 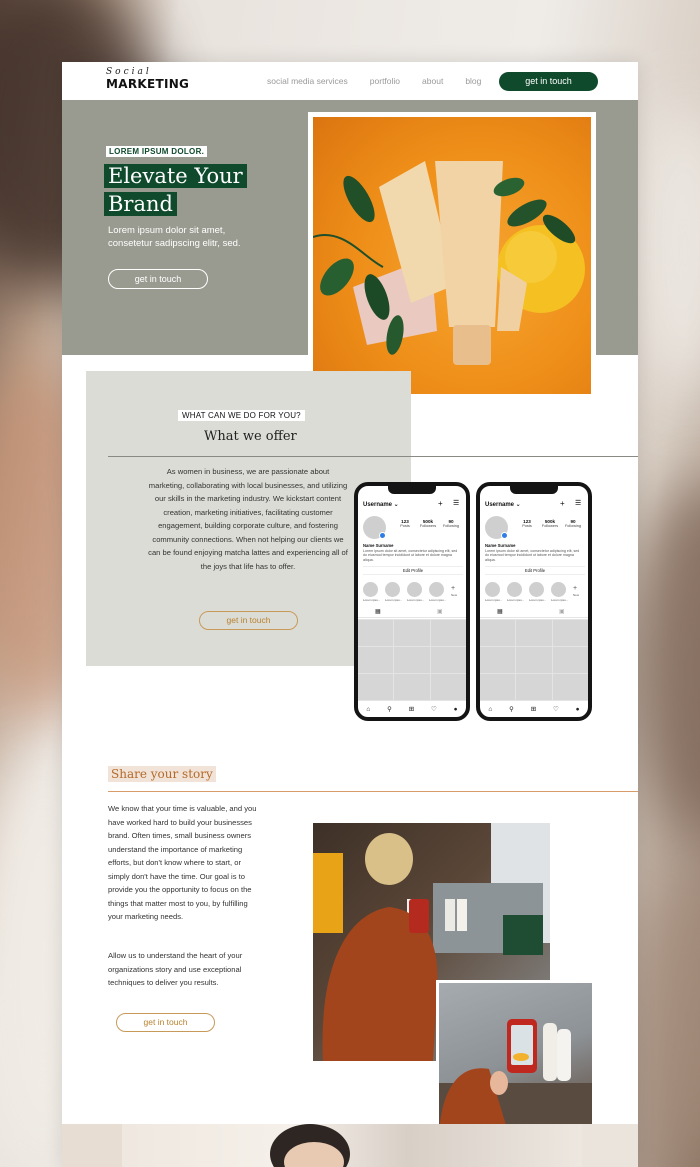 I want to click on hero-product-photo, so click(x=452, y=255).